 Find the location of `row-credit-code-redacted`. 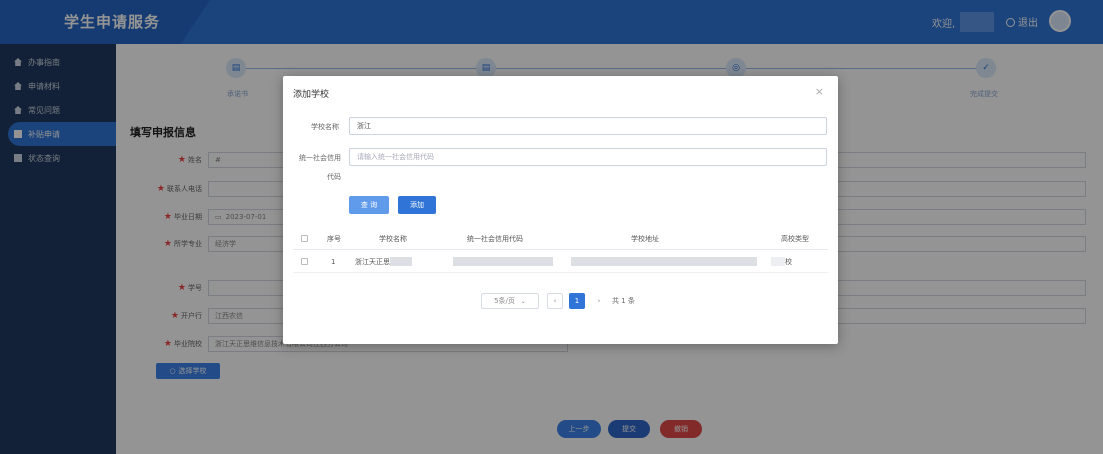

row-credit-code-redacted is located at coordinates (503, 261).